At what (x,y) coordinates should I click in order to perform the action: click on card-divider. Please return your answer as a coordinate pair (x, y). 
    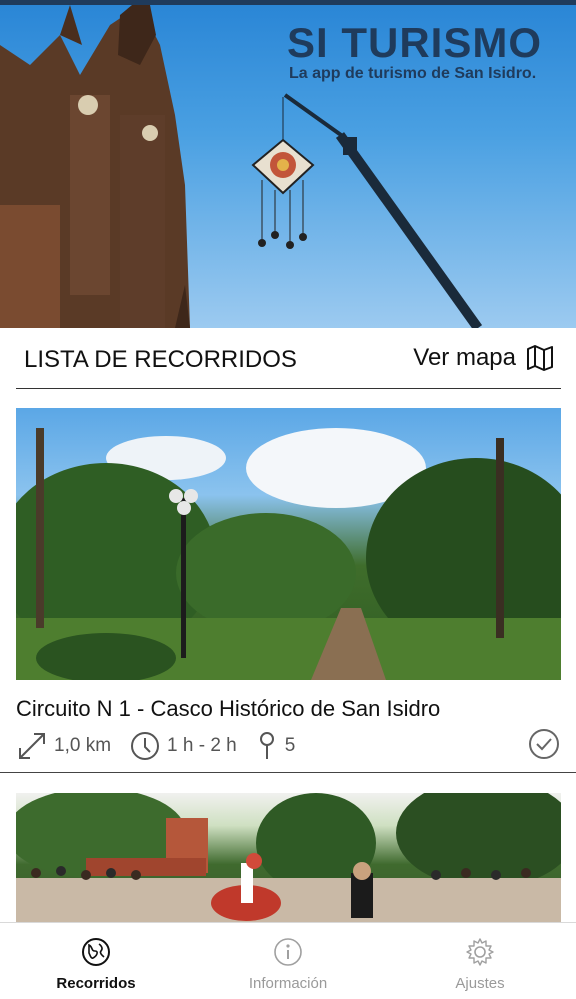
    Looking at the image, I should click on (288, 772).